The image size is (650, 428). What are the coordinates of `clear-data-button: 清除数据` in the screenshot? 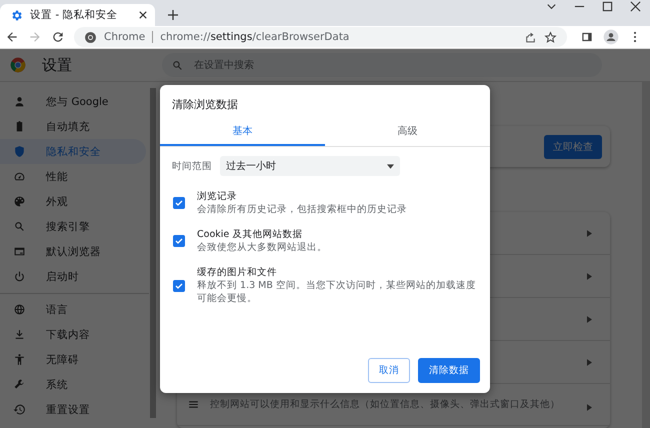 It's located at (449, 370).